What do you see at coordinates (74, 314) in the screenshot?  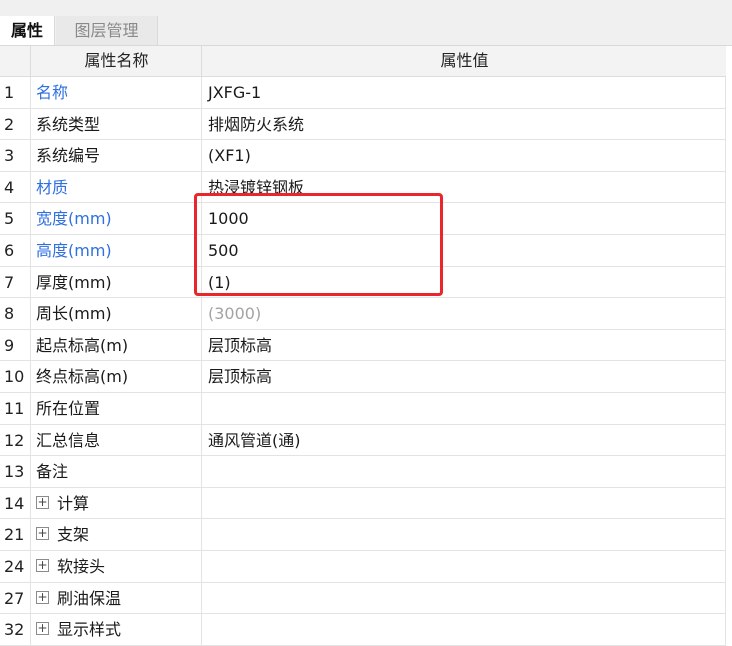 I see `property-name-label: 周长(mm)` at bounding box center [74, 314].